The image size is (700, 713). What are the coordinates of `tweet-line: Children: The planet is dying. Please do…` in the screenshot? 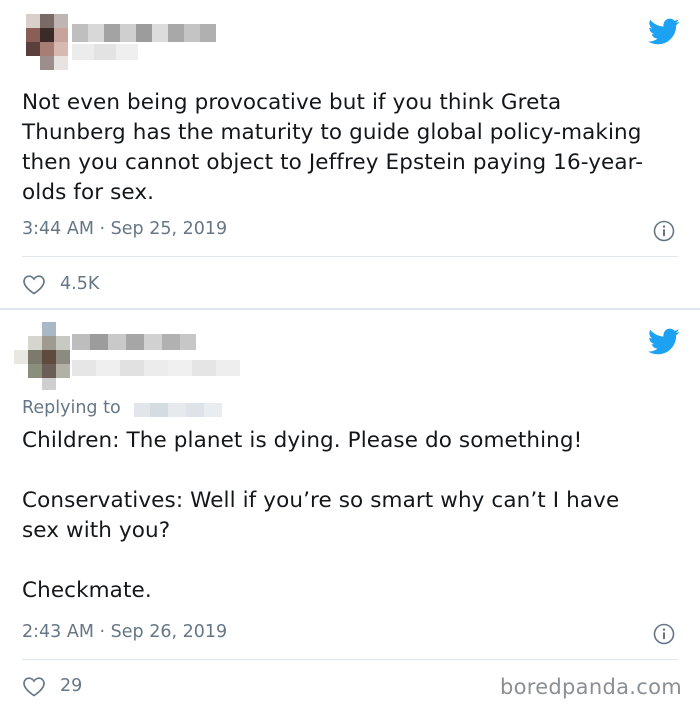 It's located at (302, 440).